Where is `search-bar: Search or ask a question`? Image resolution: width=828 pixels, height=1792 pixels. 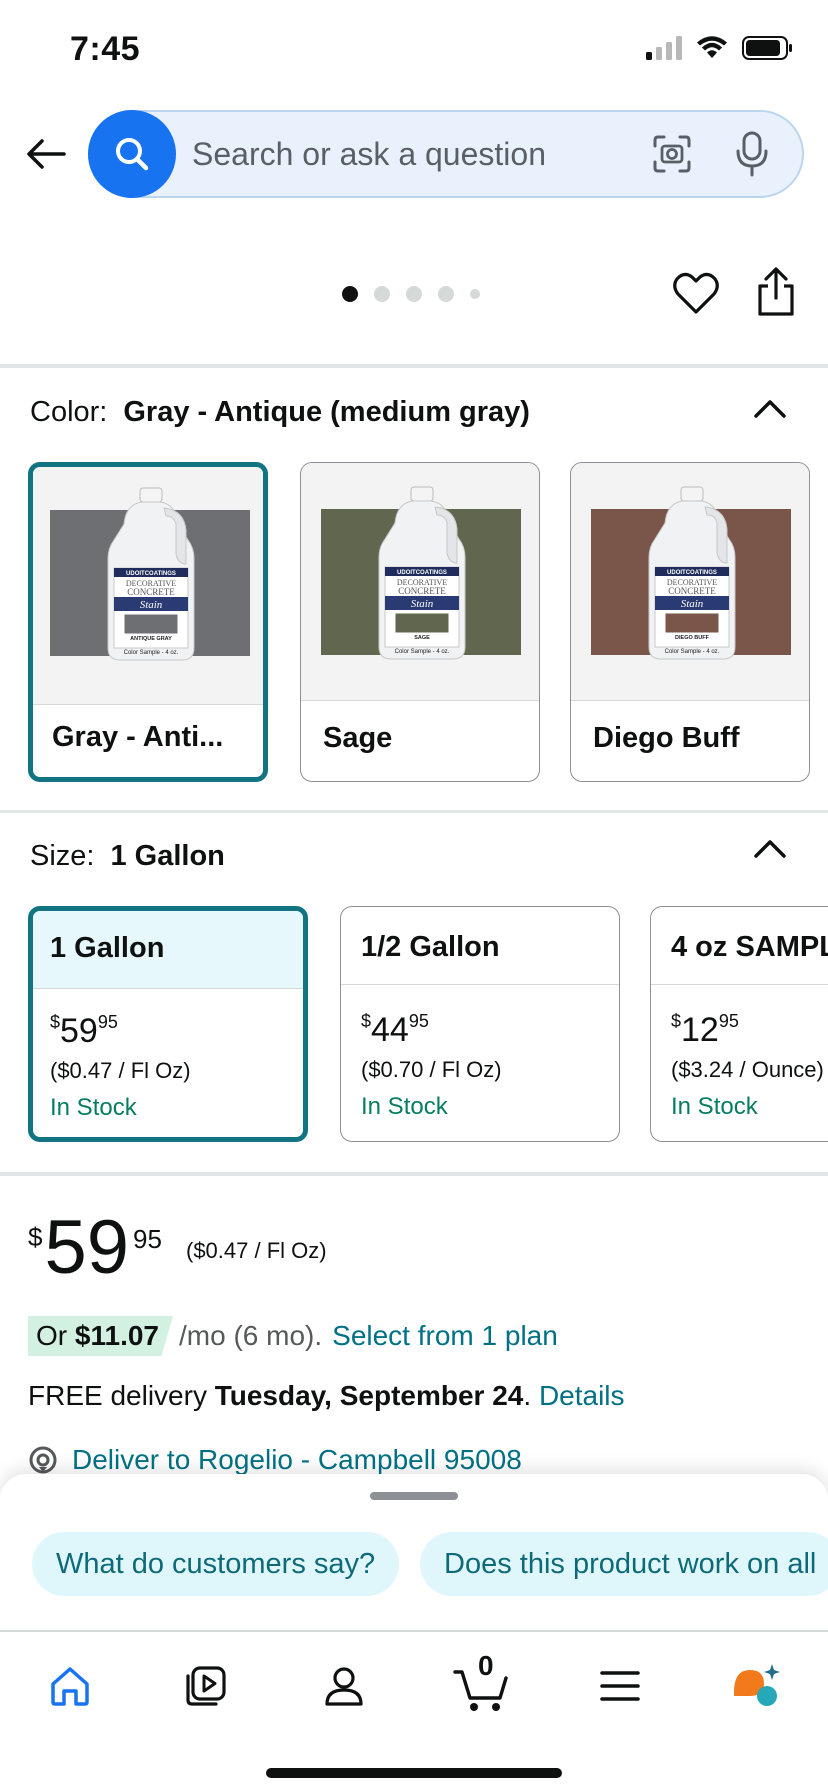
search-bar: Search or ask a question is located at coordinates (446, 154).